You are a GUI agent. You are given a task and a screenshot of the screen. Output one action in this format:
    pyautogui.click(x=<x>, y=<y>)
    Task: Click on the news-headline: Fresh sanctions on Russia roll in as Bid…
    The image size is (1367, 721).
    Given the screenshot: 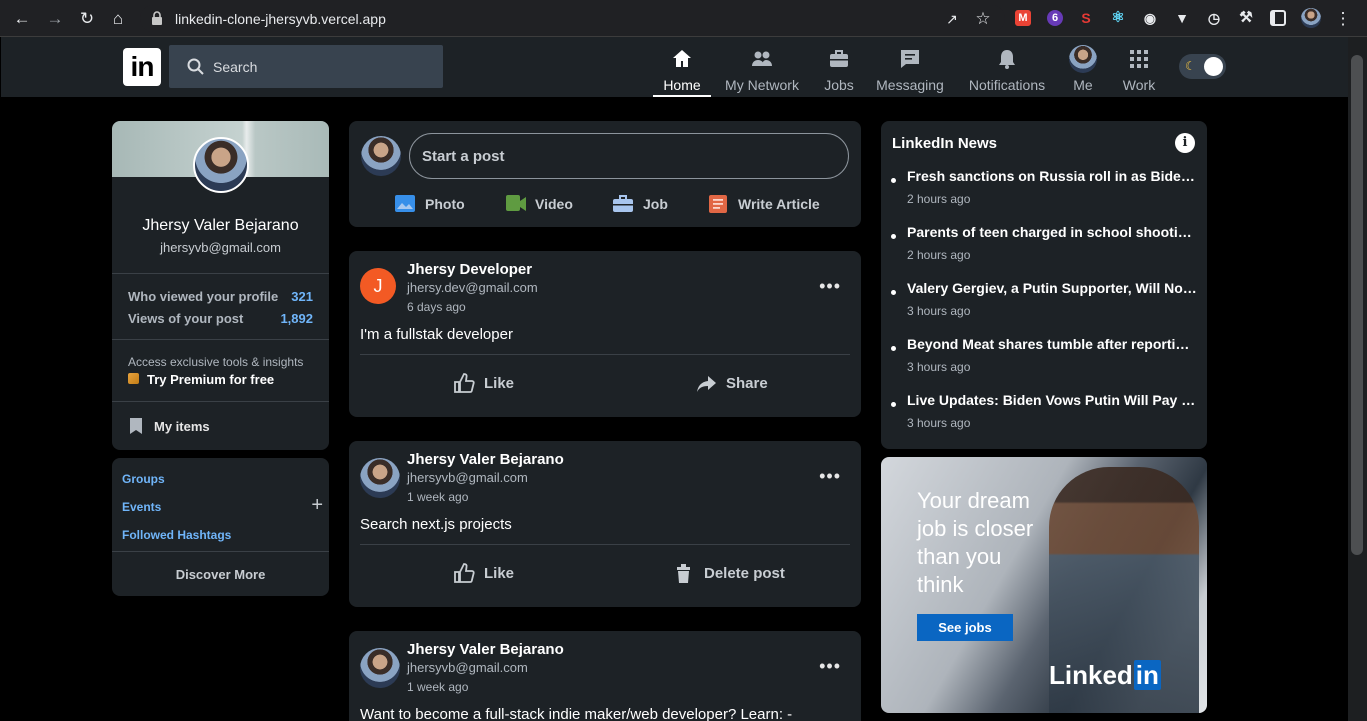 What is the action you would take?
    pyautogui.click(x=1052, y=176)
    